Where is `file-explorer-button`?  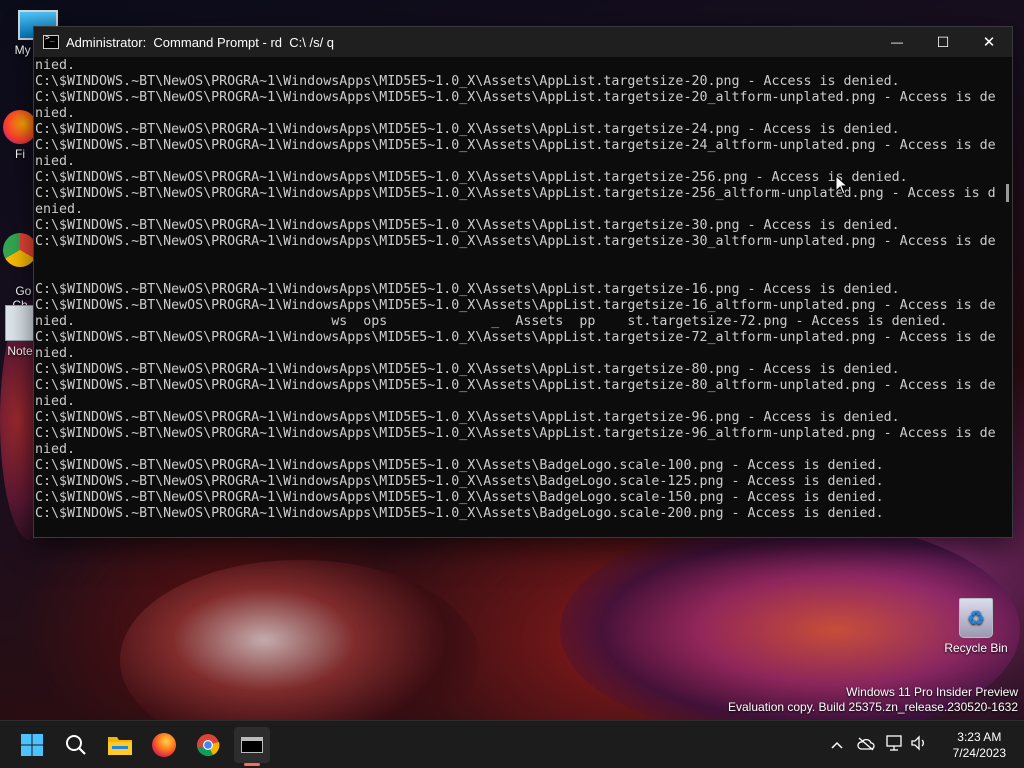
file-explorer-button is located at coordinates (120, 745).